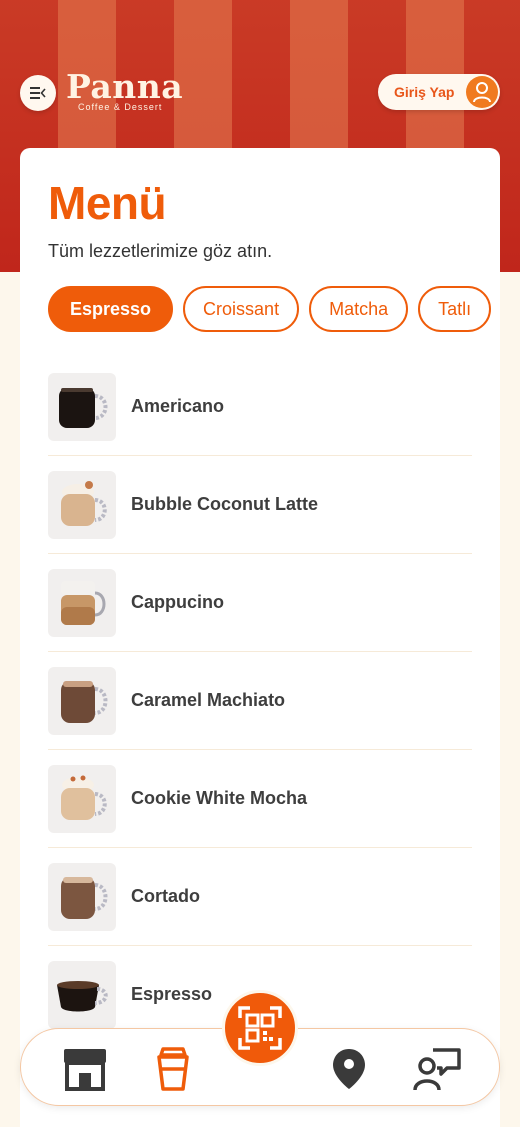  I want to click on qr-scan-button, so click(260, 1028).